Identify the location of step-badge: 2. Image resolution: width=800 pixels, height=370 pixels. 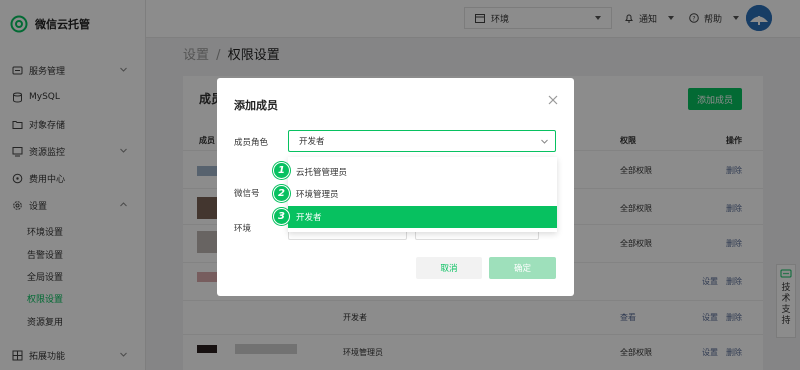
(281, 193).